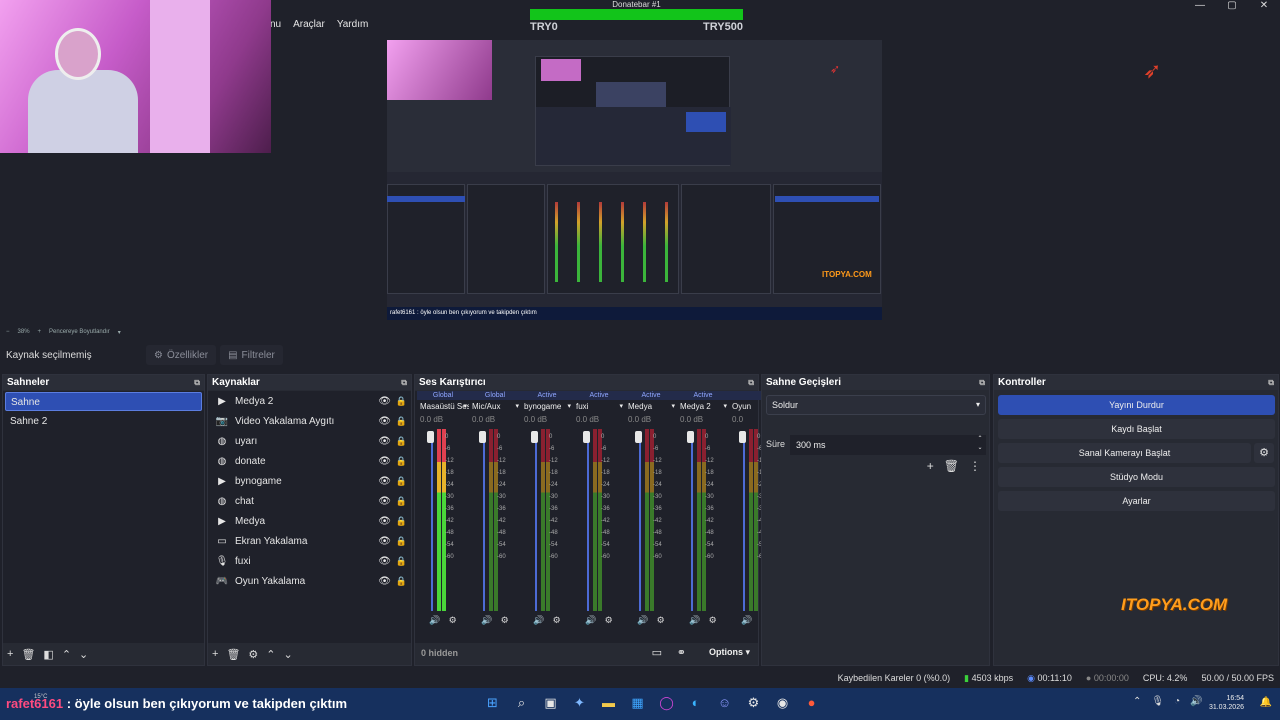  Describe the element at coordinates (1266, 702) in the screenshot. I see `notification-icon: 🔔` at that location.